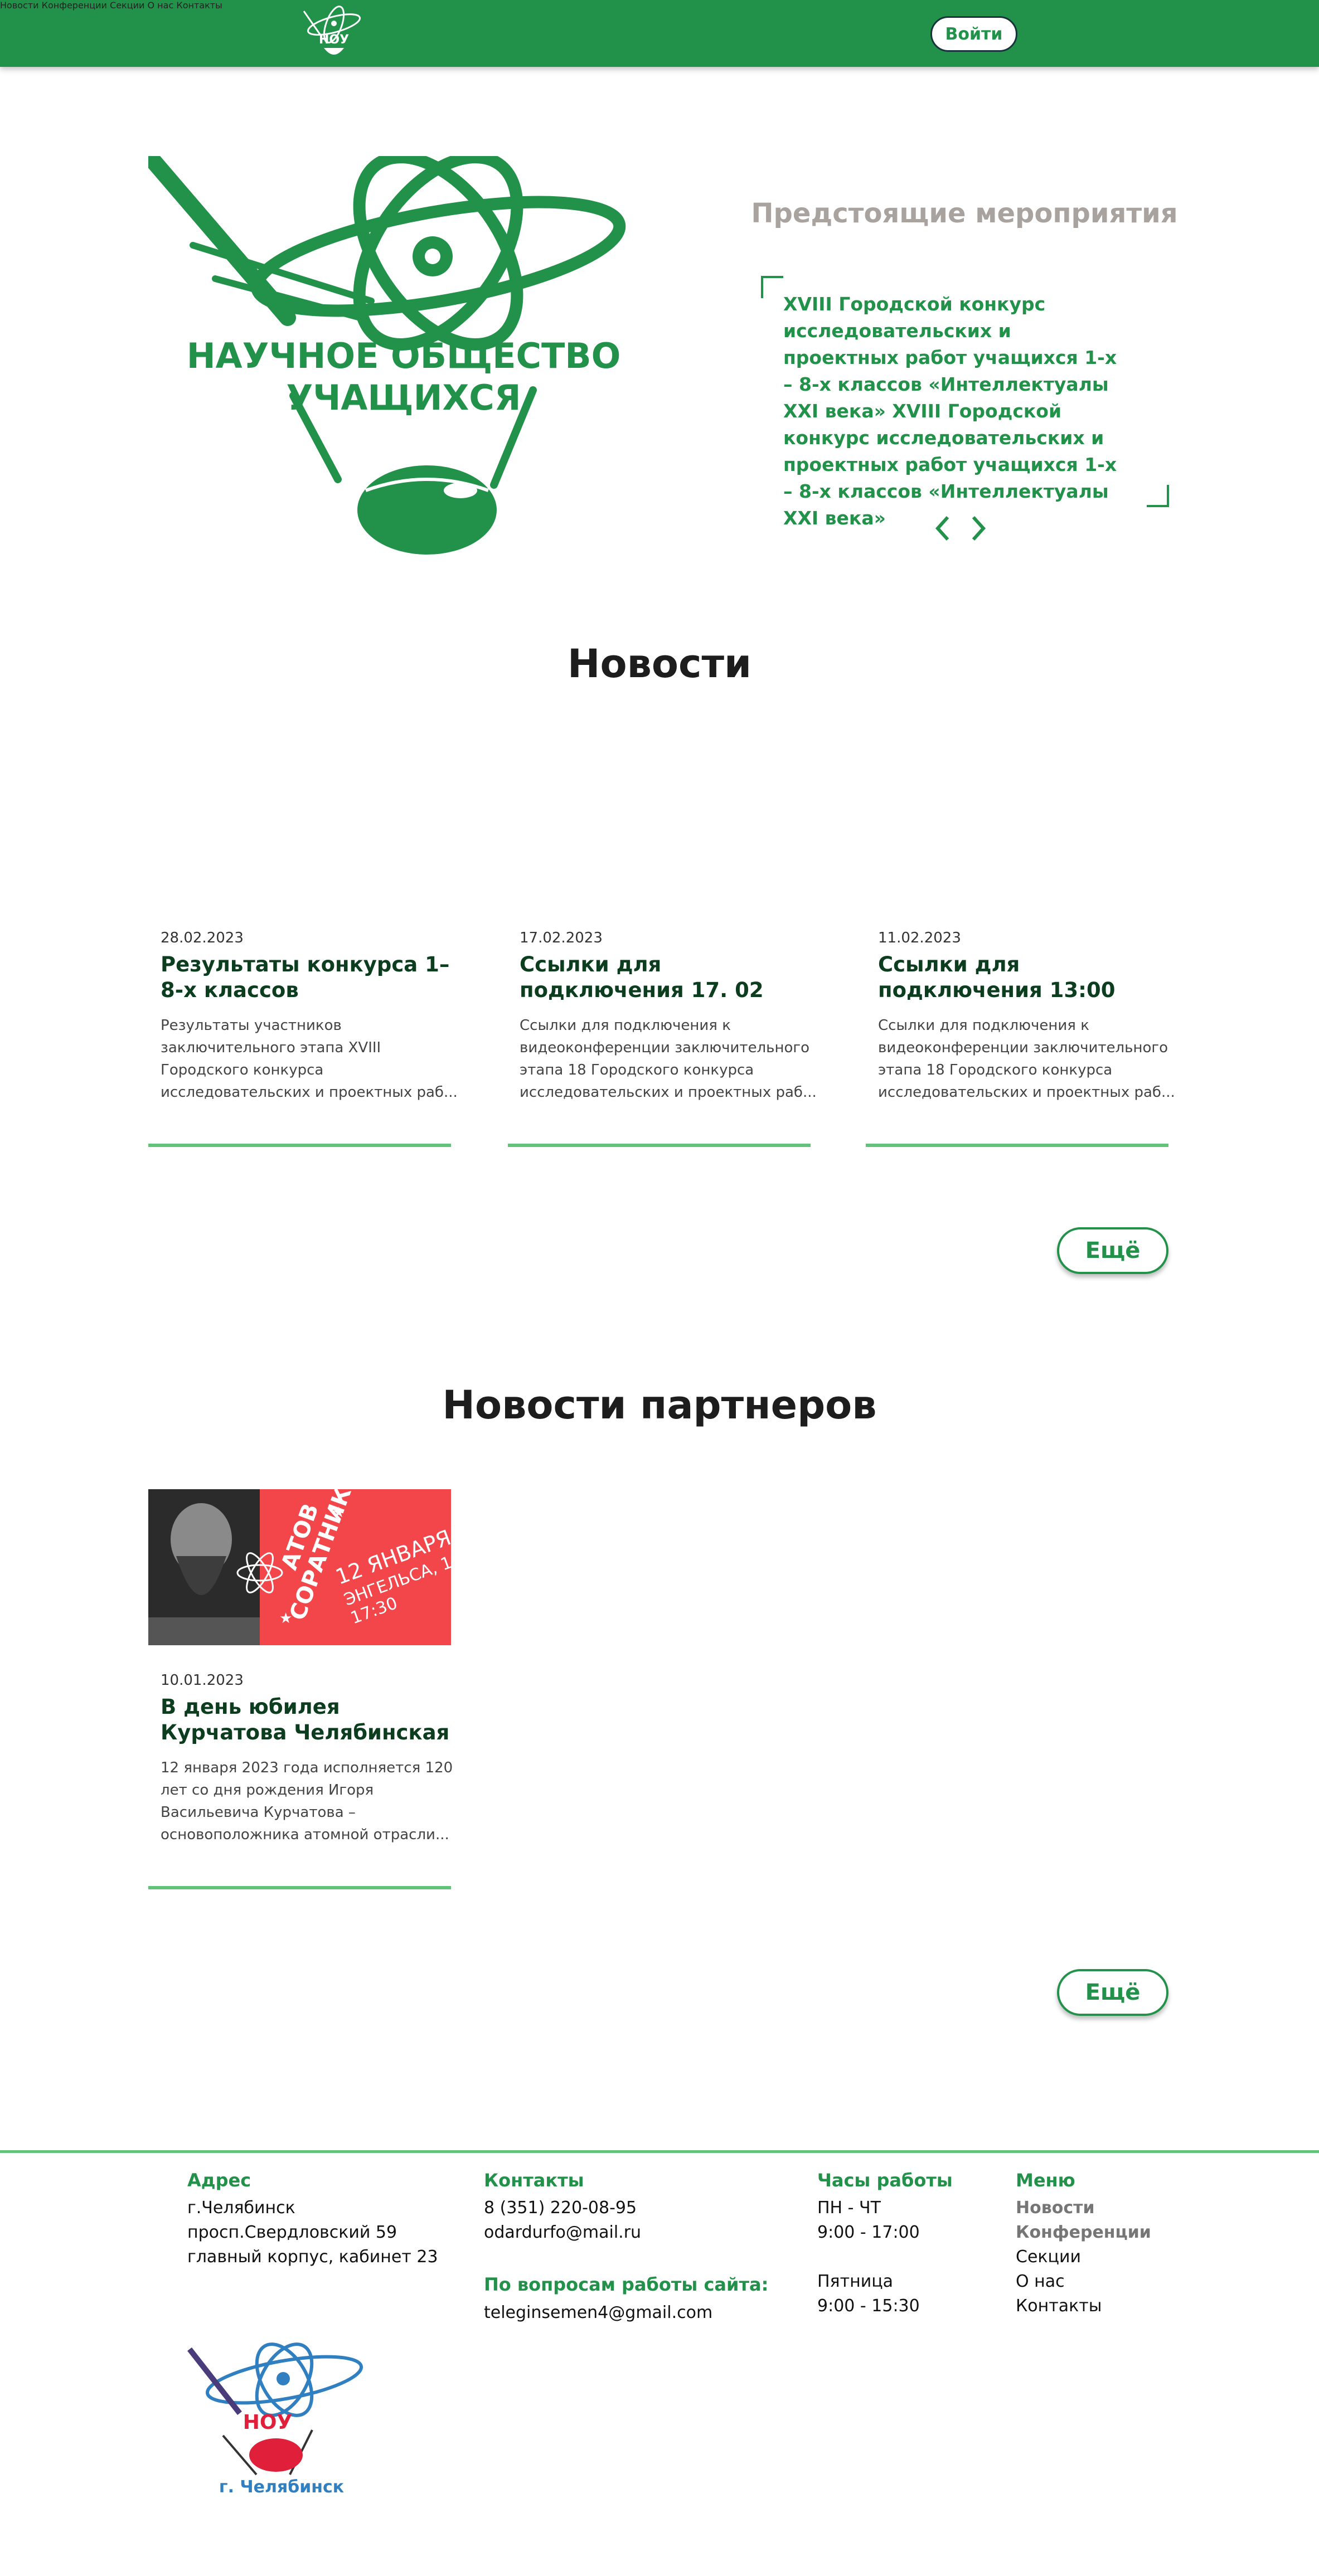 This screenshot has height=2576, width=1319. I want to click on nav-sections: Секции, so click(127, 5).